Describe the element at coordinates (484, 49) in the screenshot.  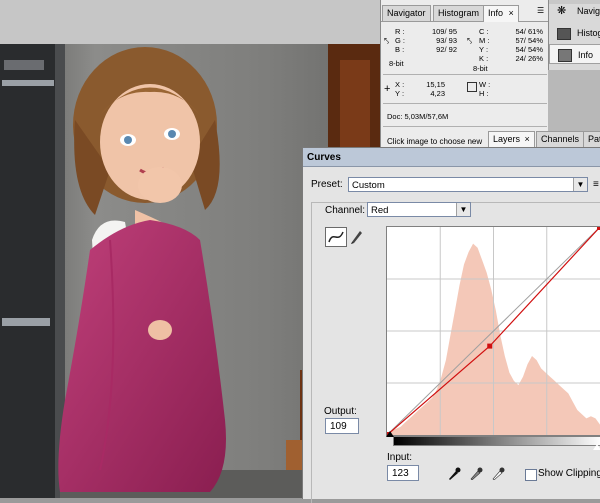
I see `cmyk-y-label: Y :` at that location.